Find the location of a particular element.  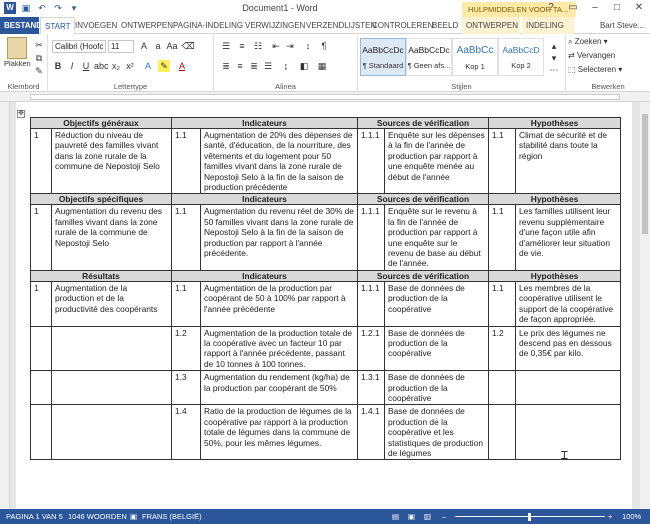

increase-indent-icon: ⇥ is located at coordinates (290, 46).